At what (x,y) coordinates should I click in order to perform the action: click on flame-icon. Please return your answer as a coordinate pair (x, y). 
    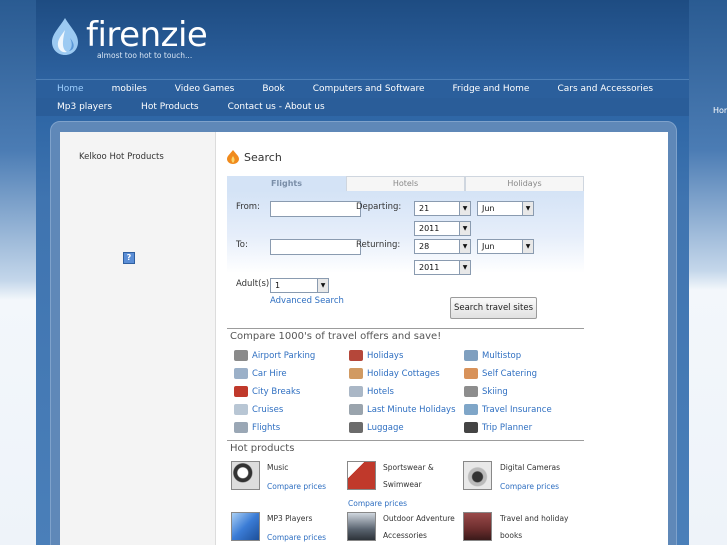
    Looking at the image, I should click on (233, 157).